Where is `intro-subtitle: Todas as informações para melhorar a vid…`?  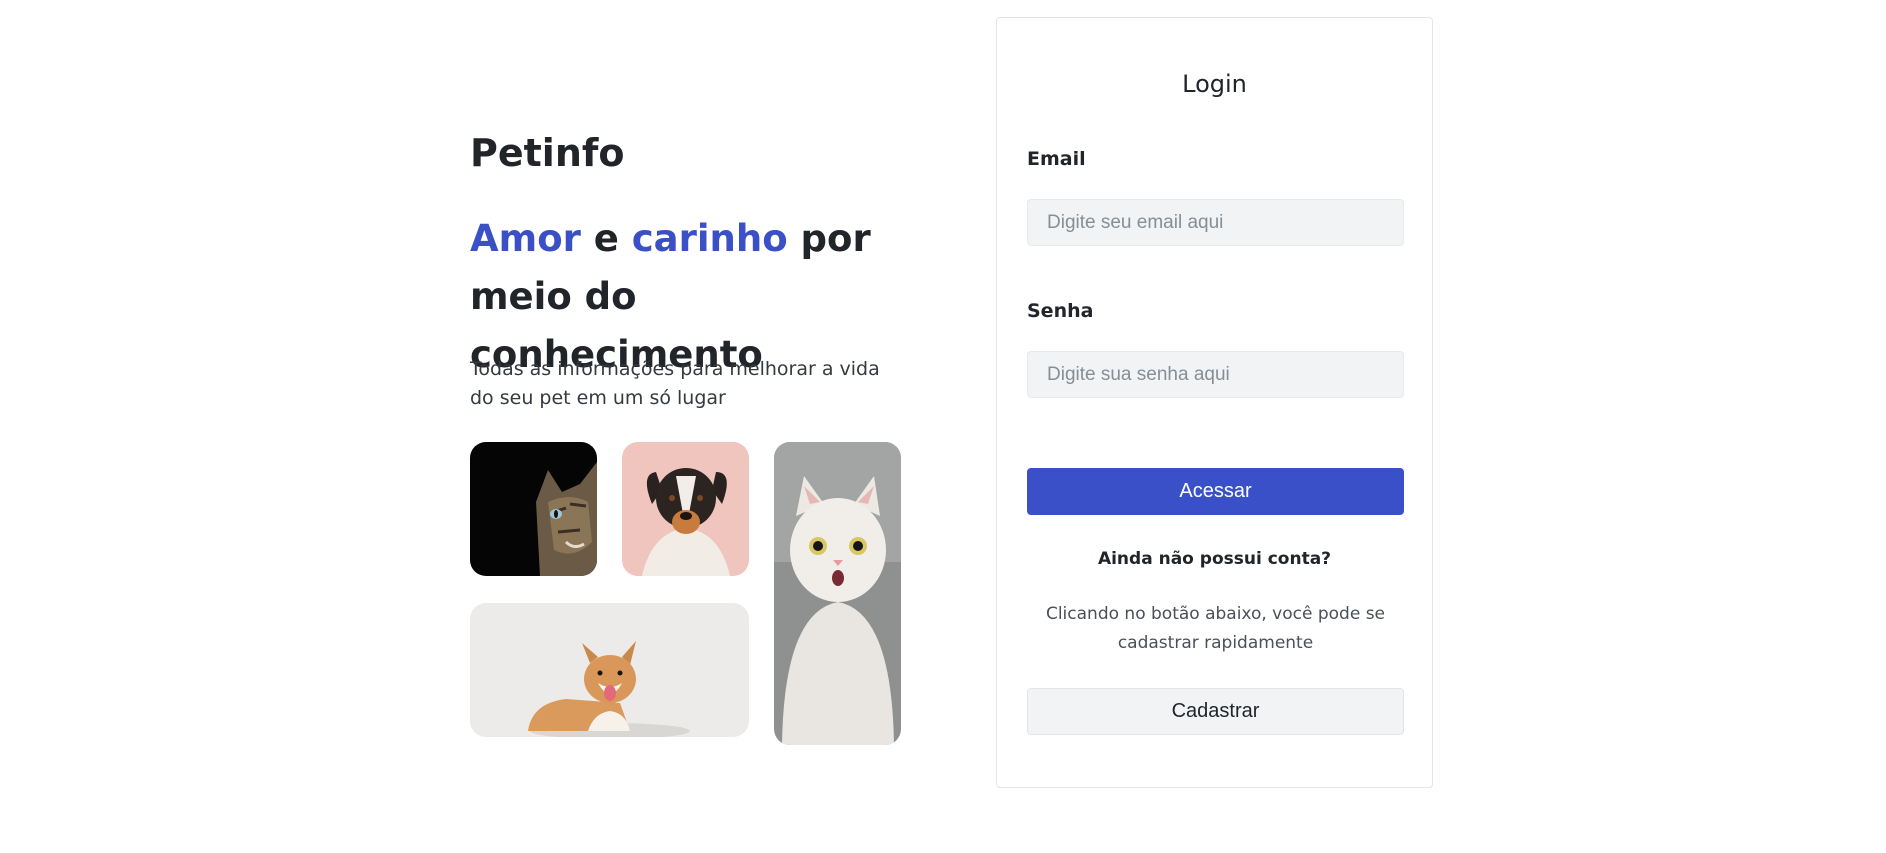 intro-subtitle: Todas as informações para melhorar a vid… is located at coordinates (675, 383).